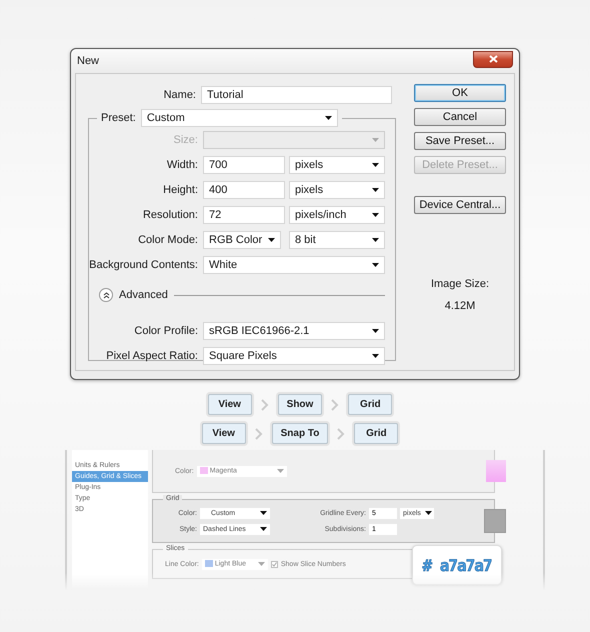 The width and height of the screenshot is (590, 632). What do you see at coordinates (170, 214) in the screenshot?
I see `field-label: Resolution:` at bounding box center [170, 214].